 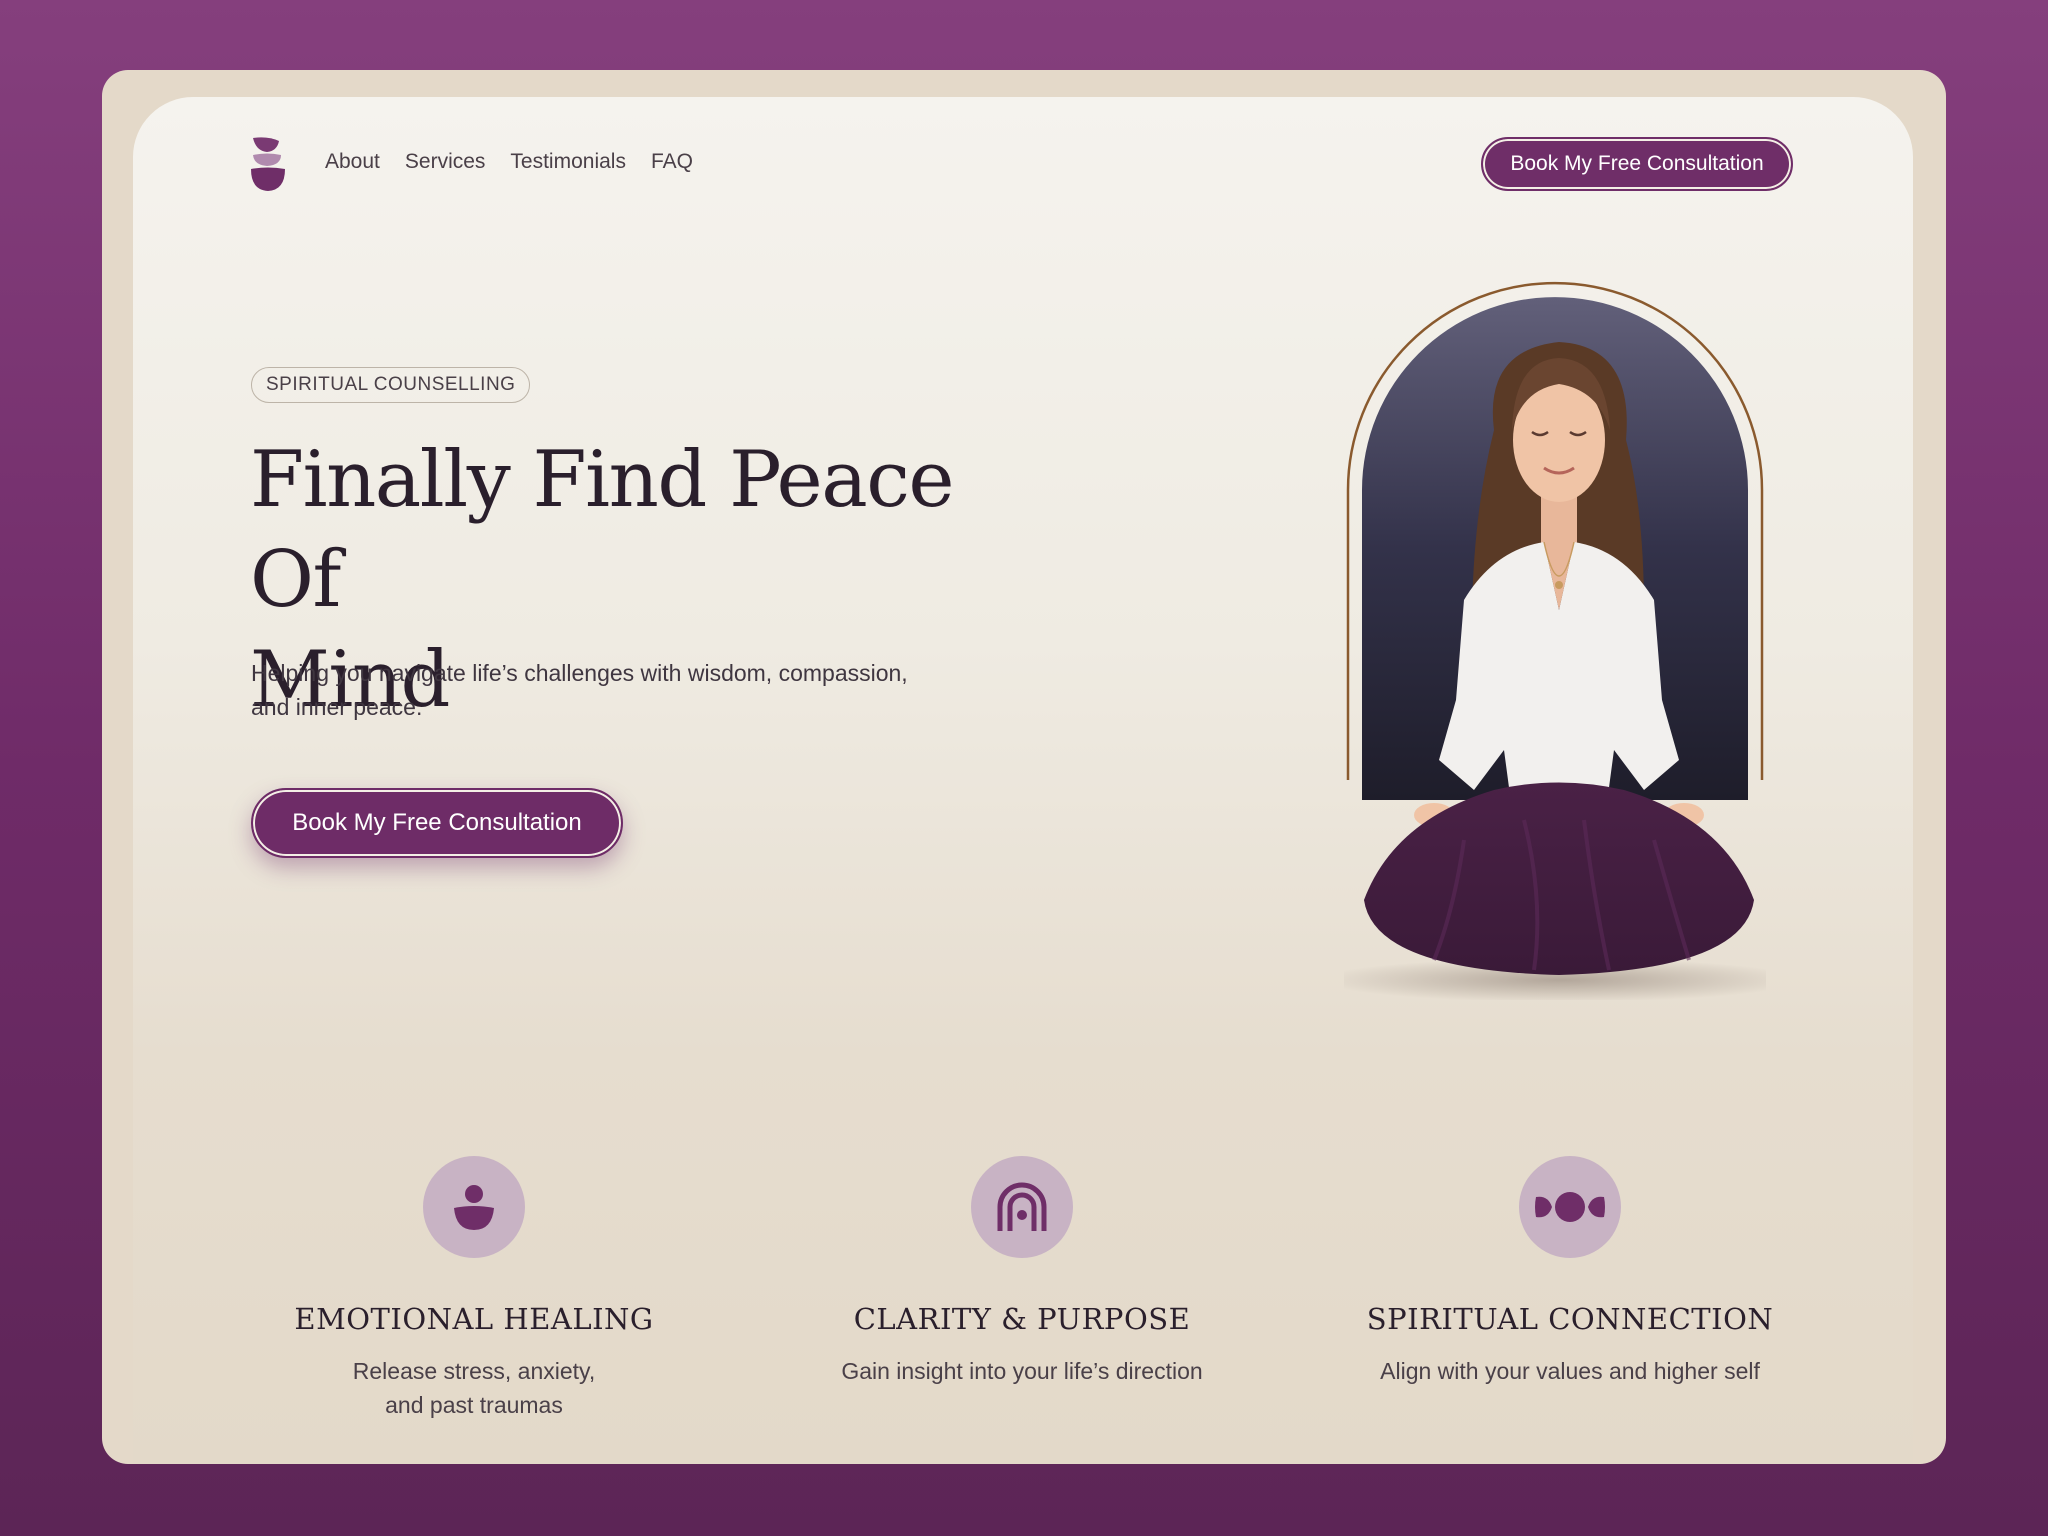 I want to click on feature-title: CLARITY & PURPOSE, so click(x=1022, y=1319).